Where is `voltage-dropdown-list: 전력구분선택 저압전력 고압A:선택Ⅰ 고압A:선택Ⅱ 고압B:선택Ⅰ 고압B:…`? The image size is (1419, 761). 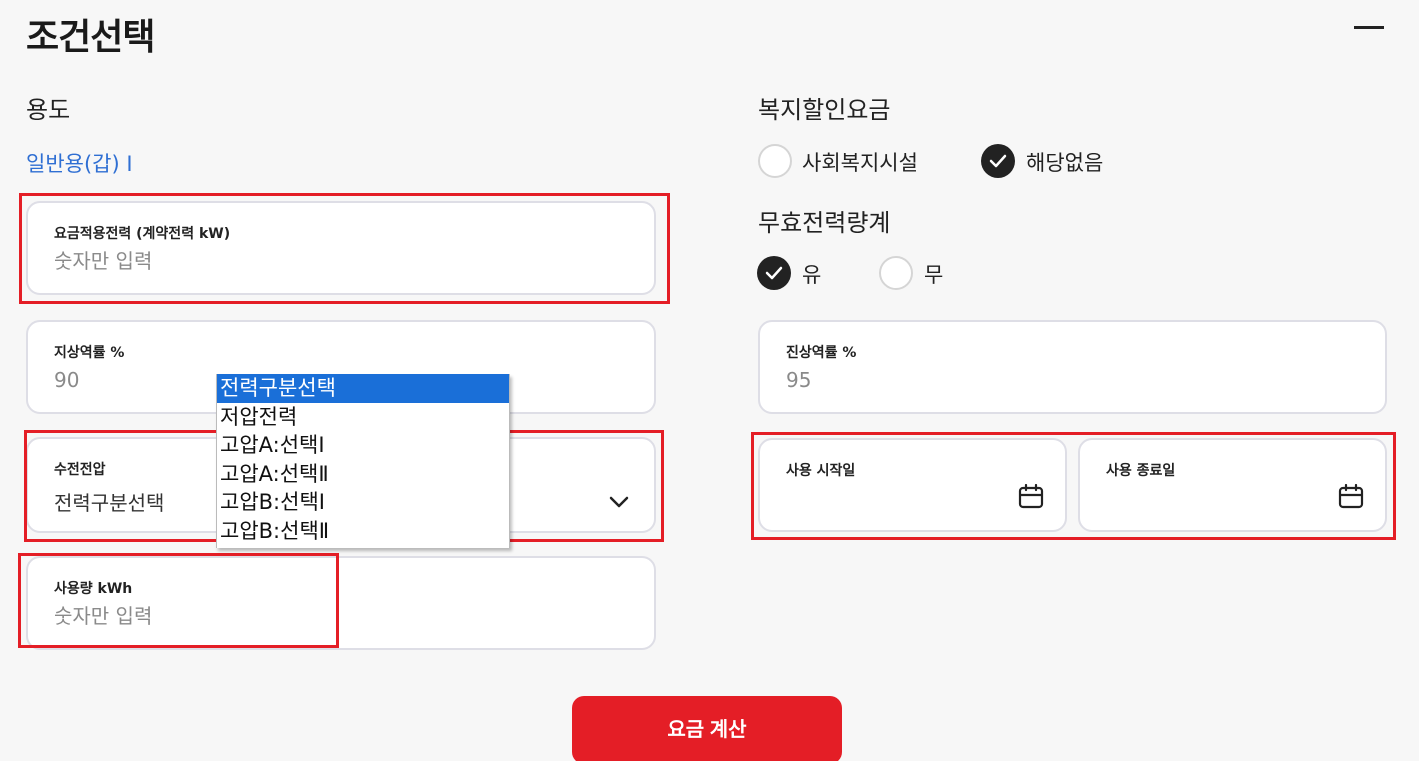
voltage-dropdown-list: 전력구분선택 저압전력 고압A:선택Ⅰ 고압A:선택Ⅱ 고압B:선택Ⅰ 고압B:… is located at coordinates (363, 461).